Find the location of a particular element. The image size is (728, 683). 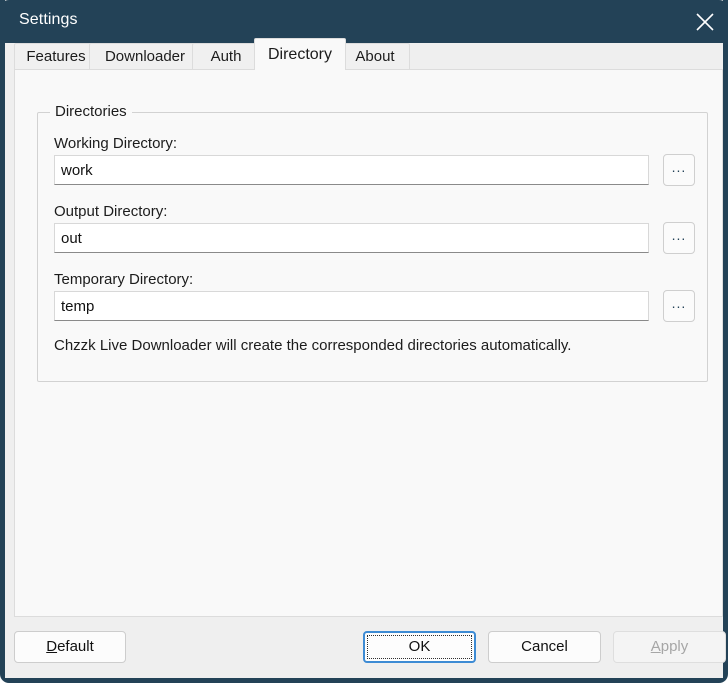

ok-button-label: OK is located at coordinates (419, 646).